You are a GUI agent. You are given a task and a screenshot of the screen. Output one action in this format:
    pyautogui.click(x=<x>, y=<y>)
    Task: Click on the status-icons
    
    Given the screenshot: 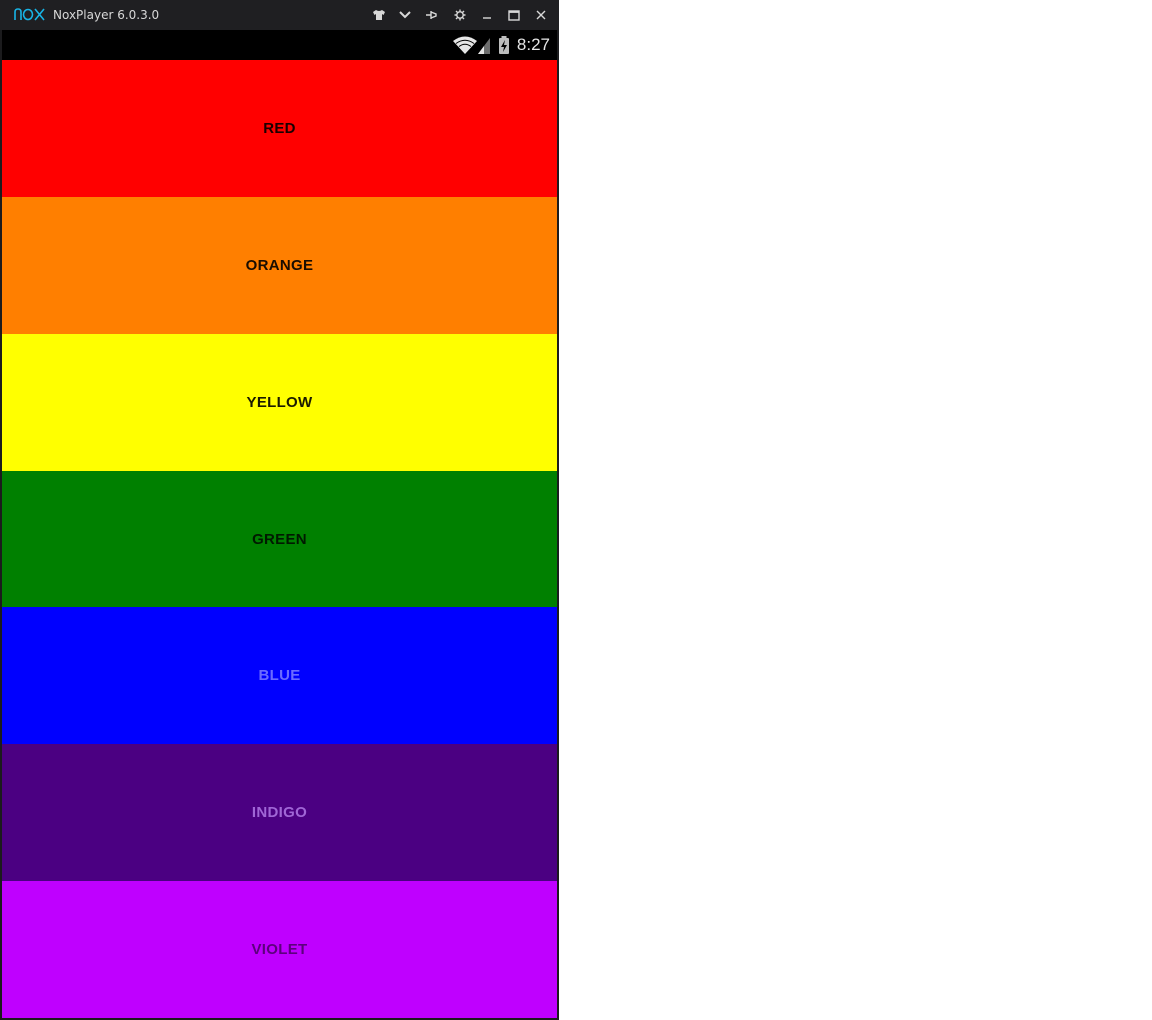 What is the action you would take?
    pyautogui.click(x=481, y=45)
    